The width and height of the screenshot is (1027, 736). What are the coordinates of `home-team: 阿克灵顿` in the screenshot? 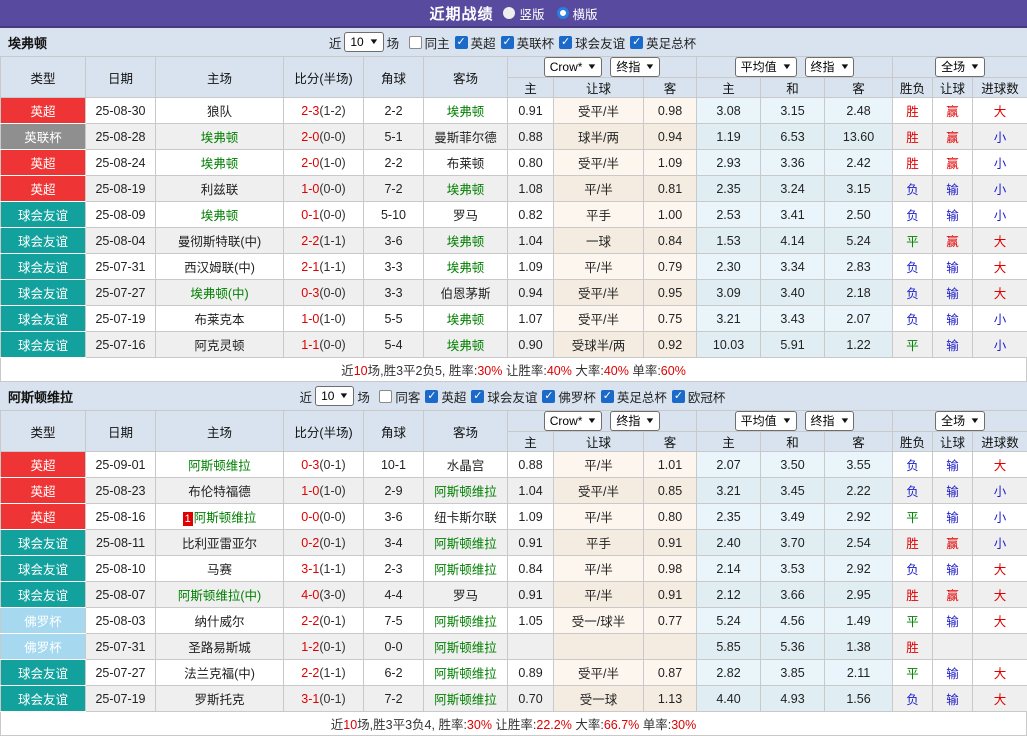 It's located at (219, 346).